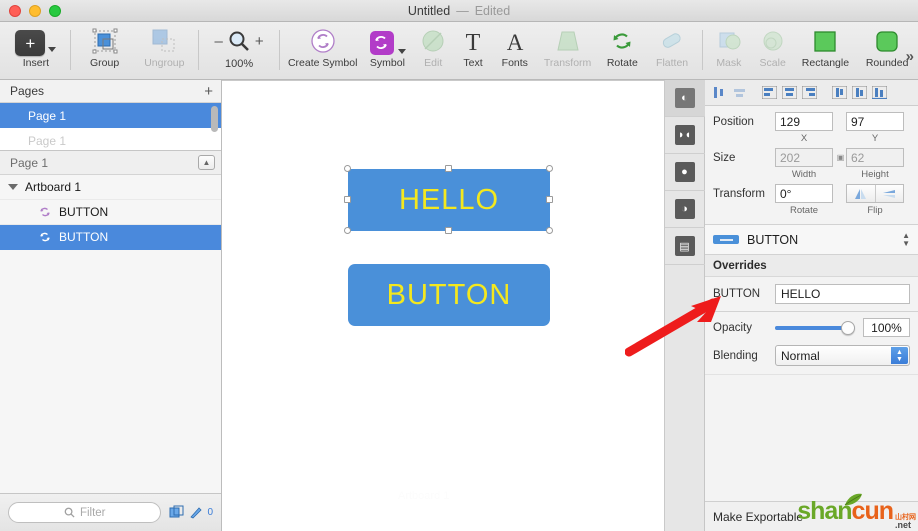 This screenshot has width=918, height=531. I want to click on flip-buttons, so click(875, 193).